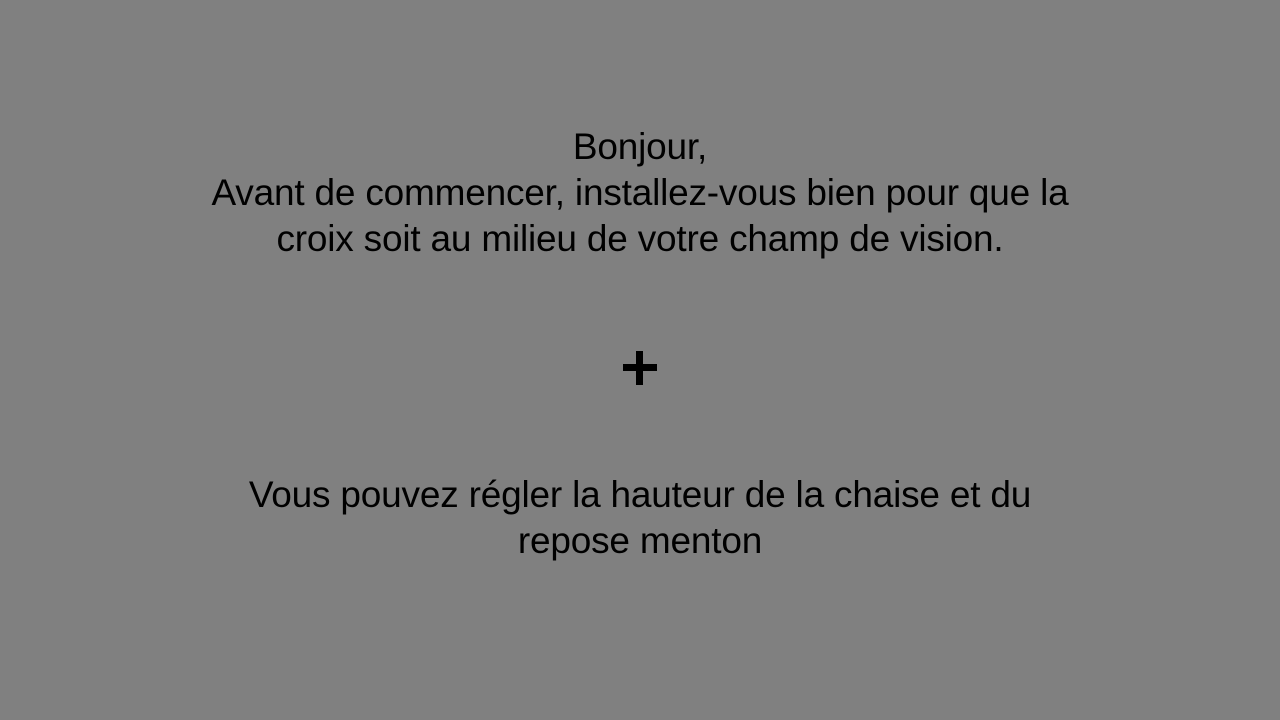  I want to click on fixation-cross-icon, so click(640, 368).